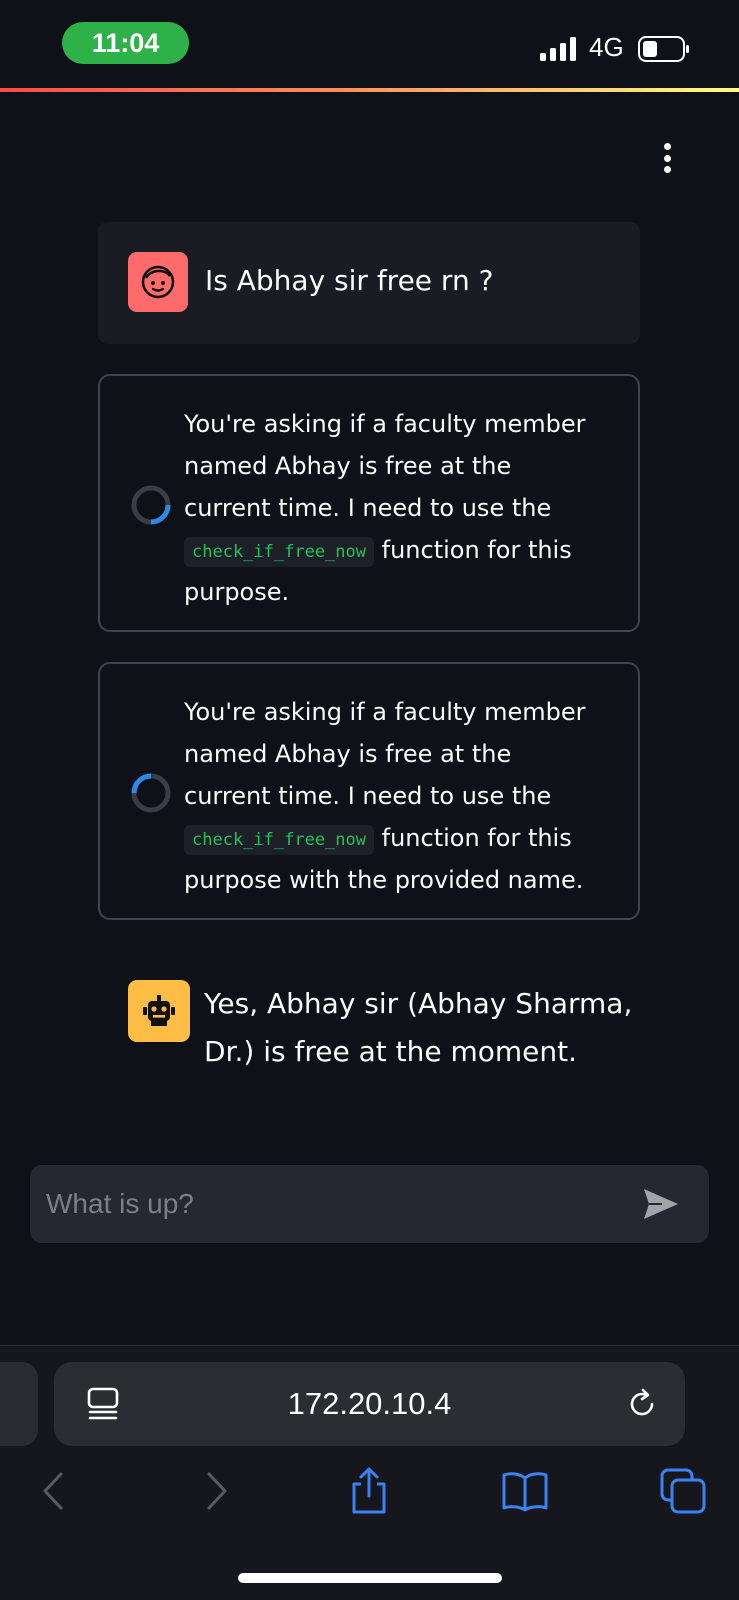  I want to click on battery-icon, so click(663, 49).